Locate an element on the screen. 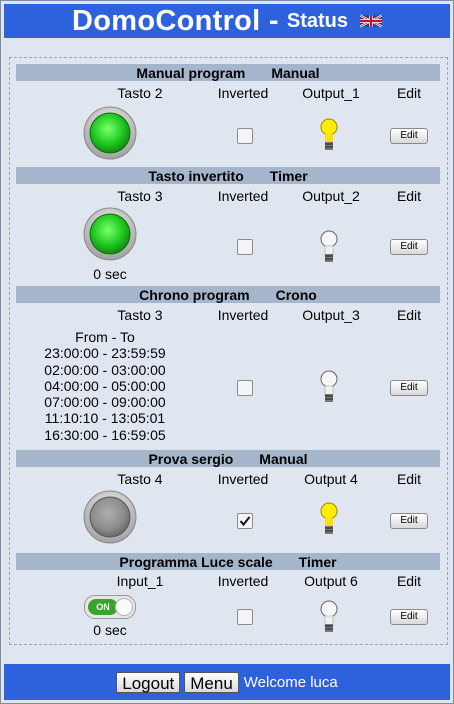  input-label: Tasto 2 is located at coordinates (140, 93).